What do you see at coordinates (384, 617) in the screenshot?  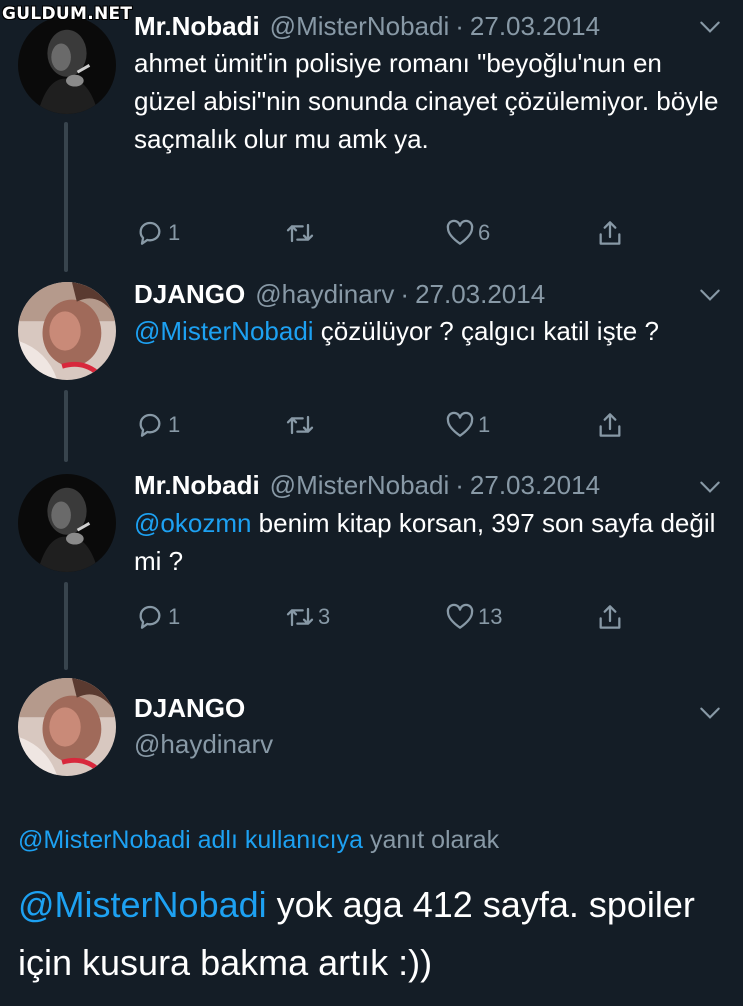 I see `tweet-actions: 1 3 13` at bounding box center [384, 617].